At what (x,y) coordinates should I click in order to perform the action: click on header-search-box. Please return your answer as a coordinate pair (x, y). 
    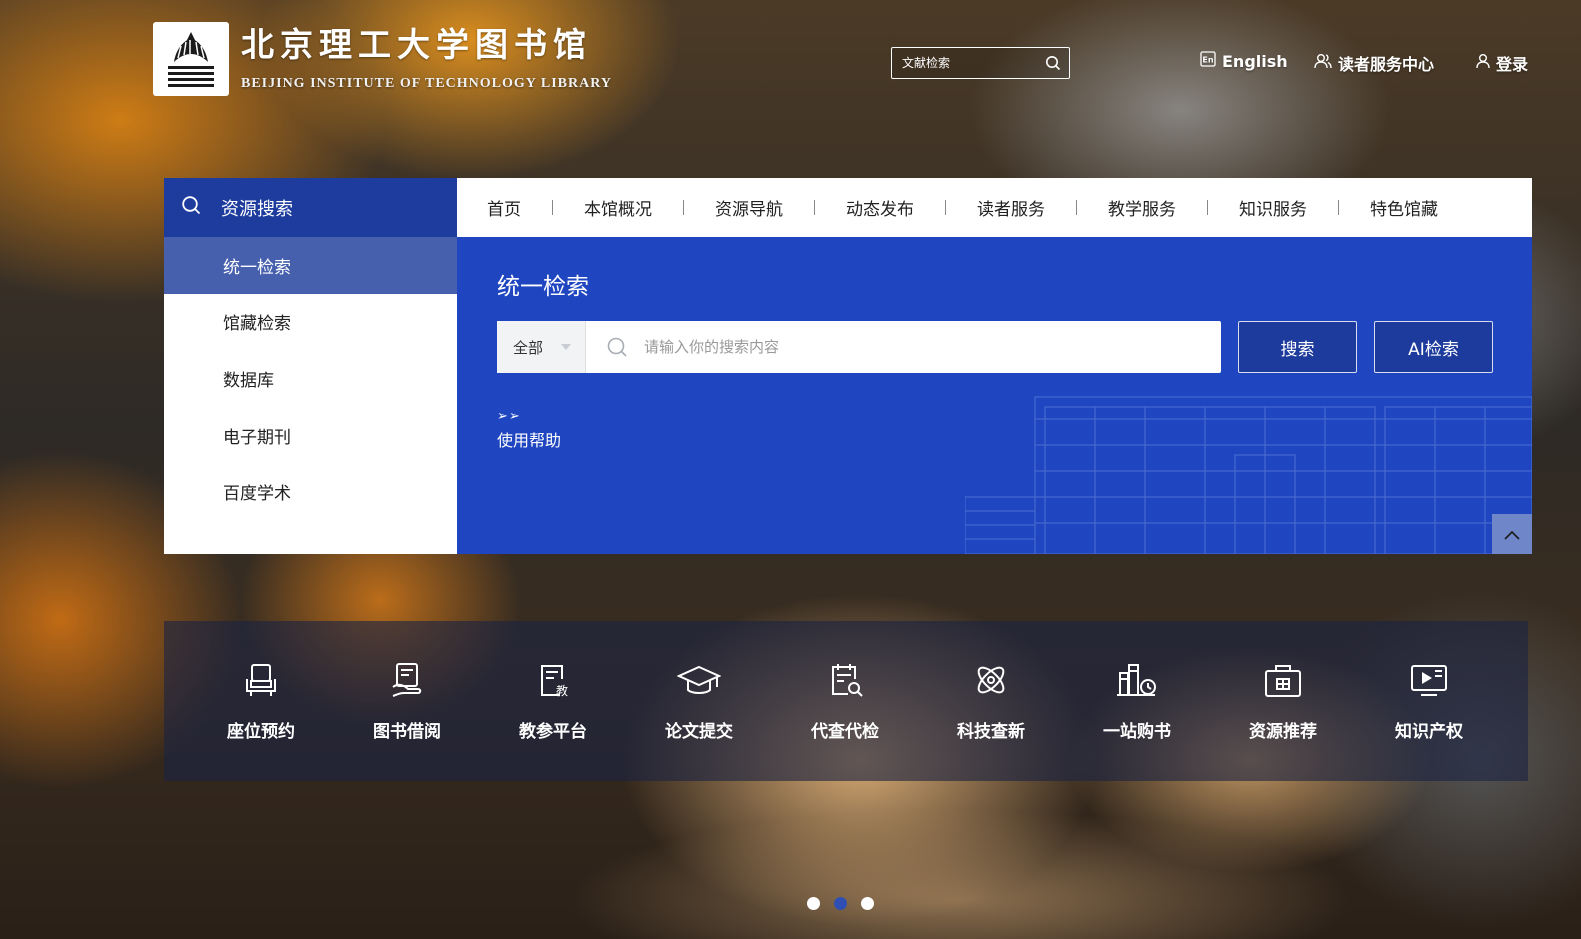
    Looking at the image, I should click on (980, 63).